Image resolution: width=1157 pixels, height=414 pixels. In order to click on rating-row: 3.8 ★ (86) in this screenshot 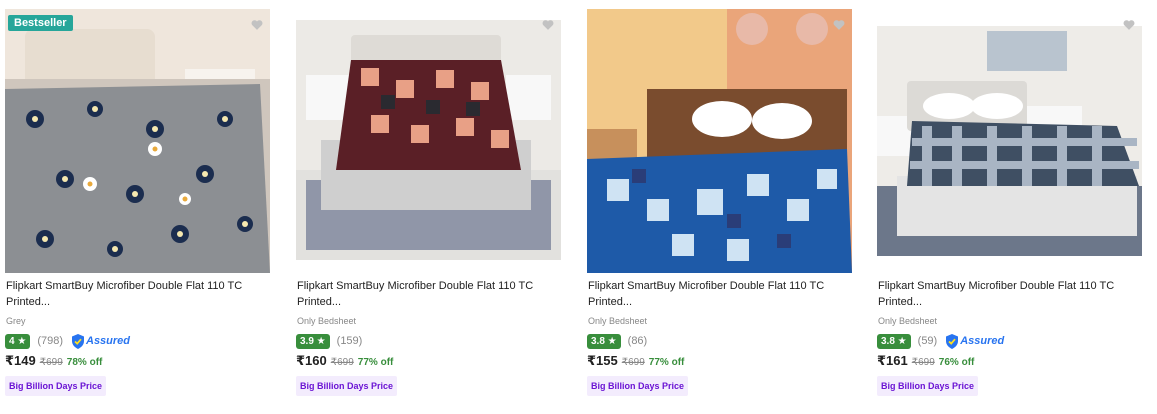, I will do `click(617, 341)`.